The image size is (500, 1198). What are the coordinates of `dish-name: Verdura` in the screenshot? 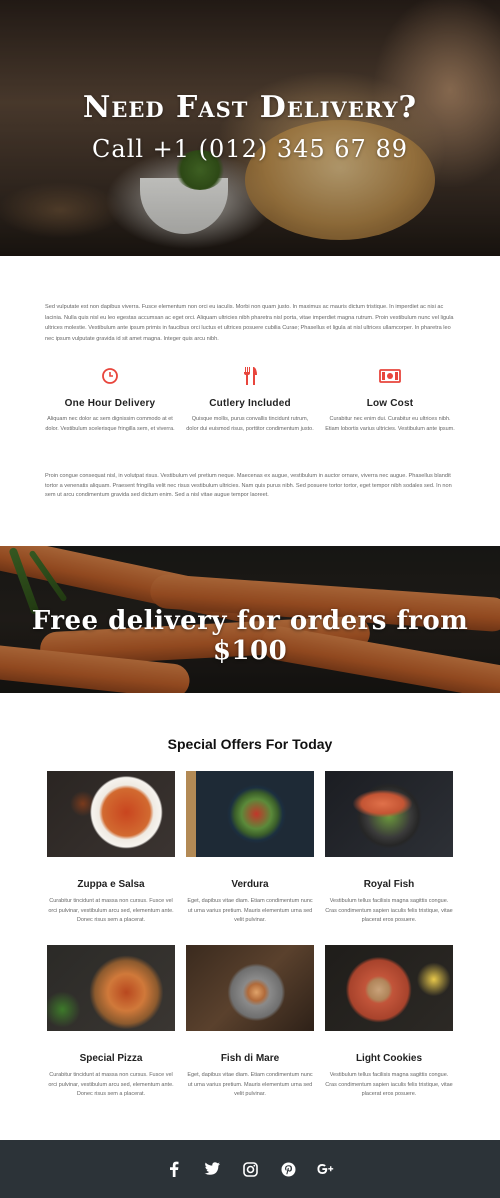 It's located at (250, 884).